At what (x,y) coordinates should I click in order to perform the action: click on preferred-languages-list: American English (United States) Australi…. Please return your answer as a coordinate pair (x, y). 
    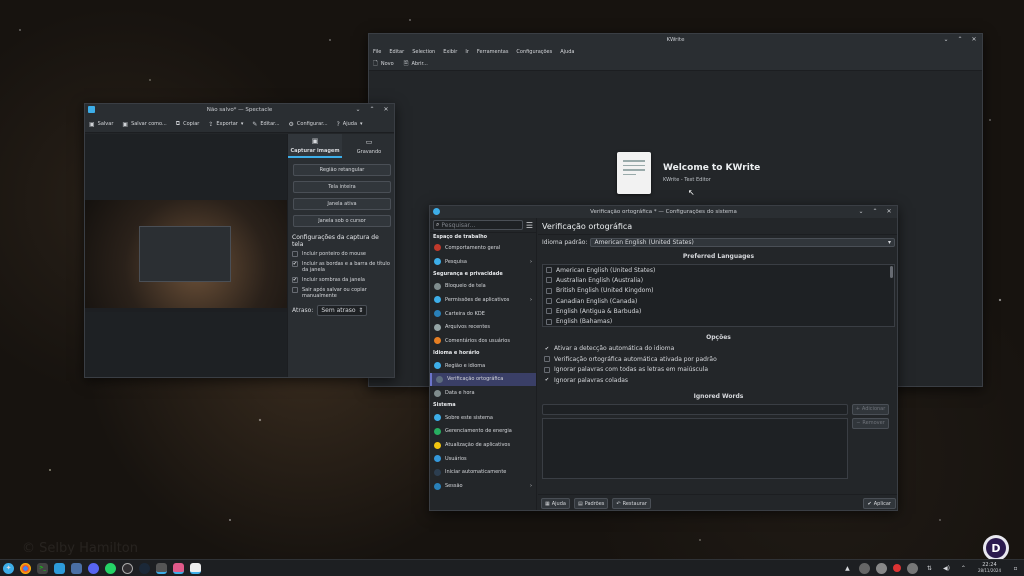
    Looking at the image, I should click on (718, 295).